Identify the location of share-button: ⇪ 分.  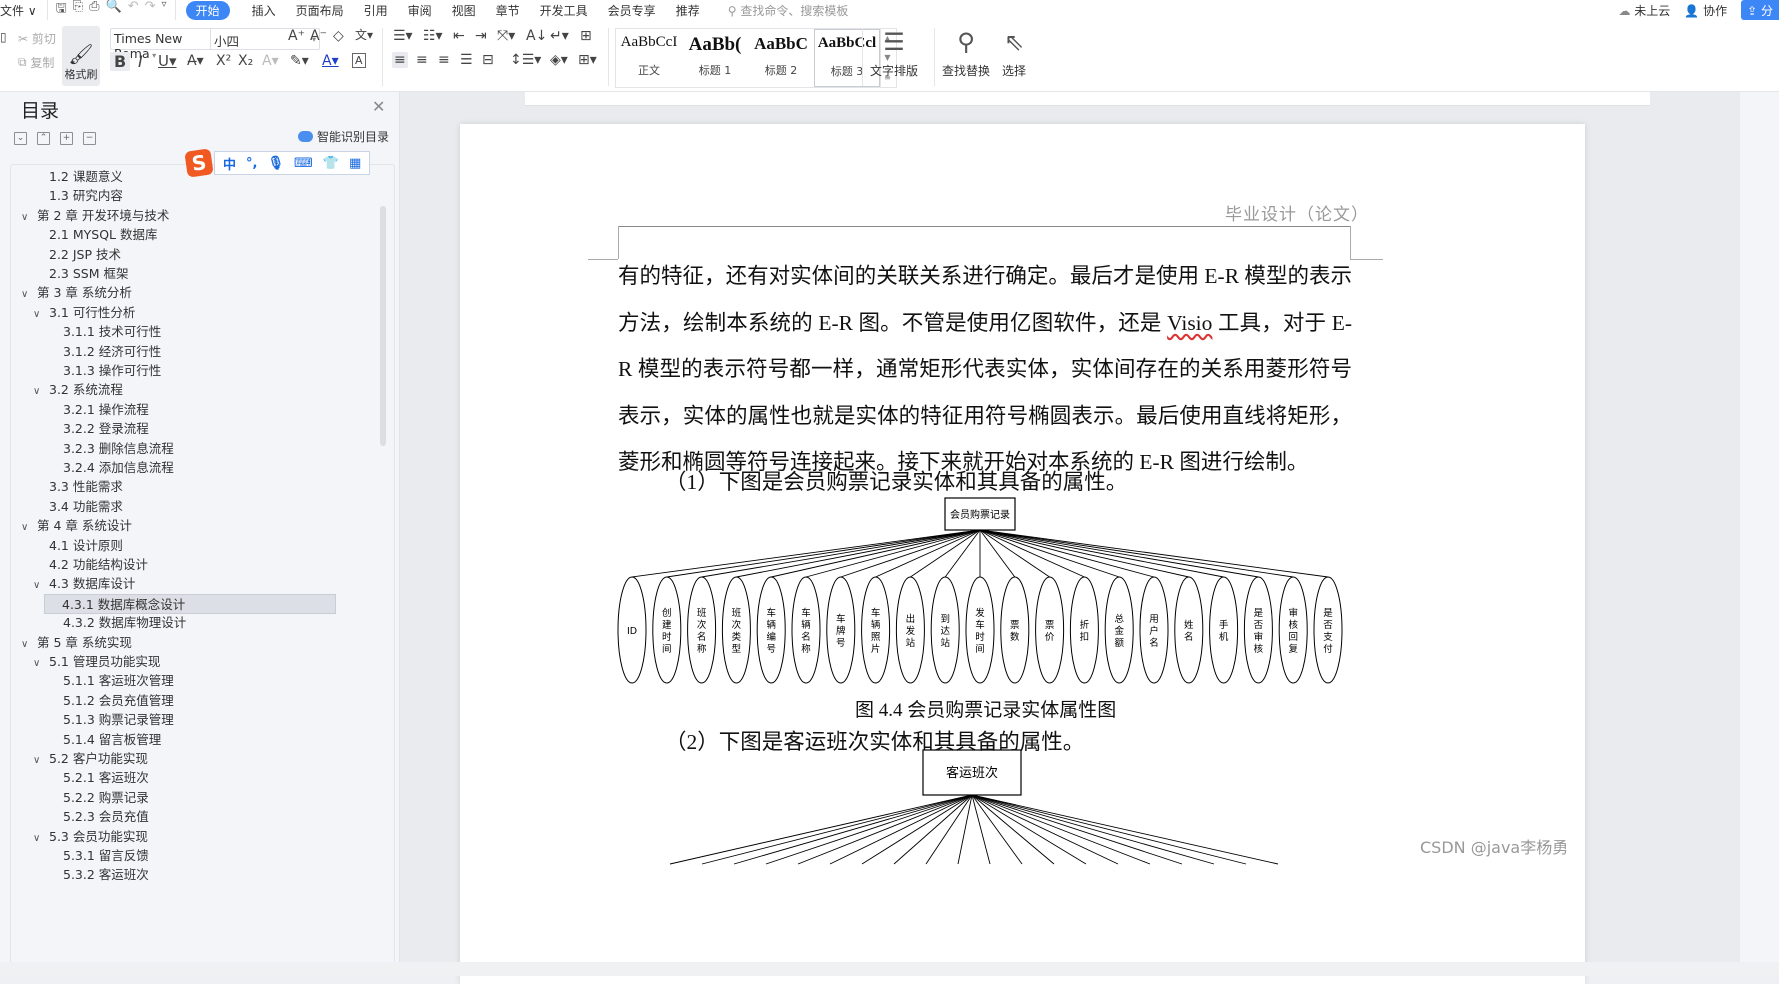
(1760, 10).